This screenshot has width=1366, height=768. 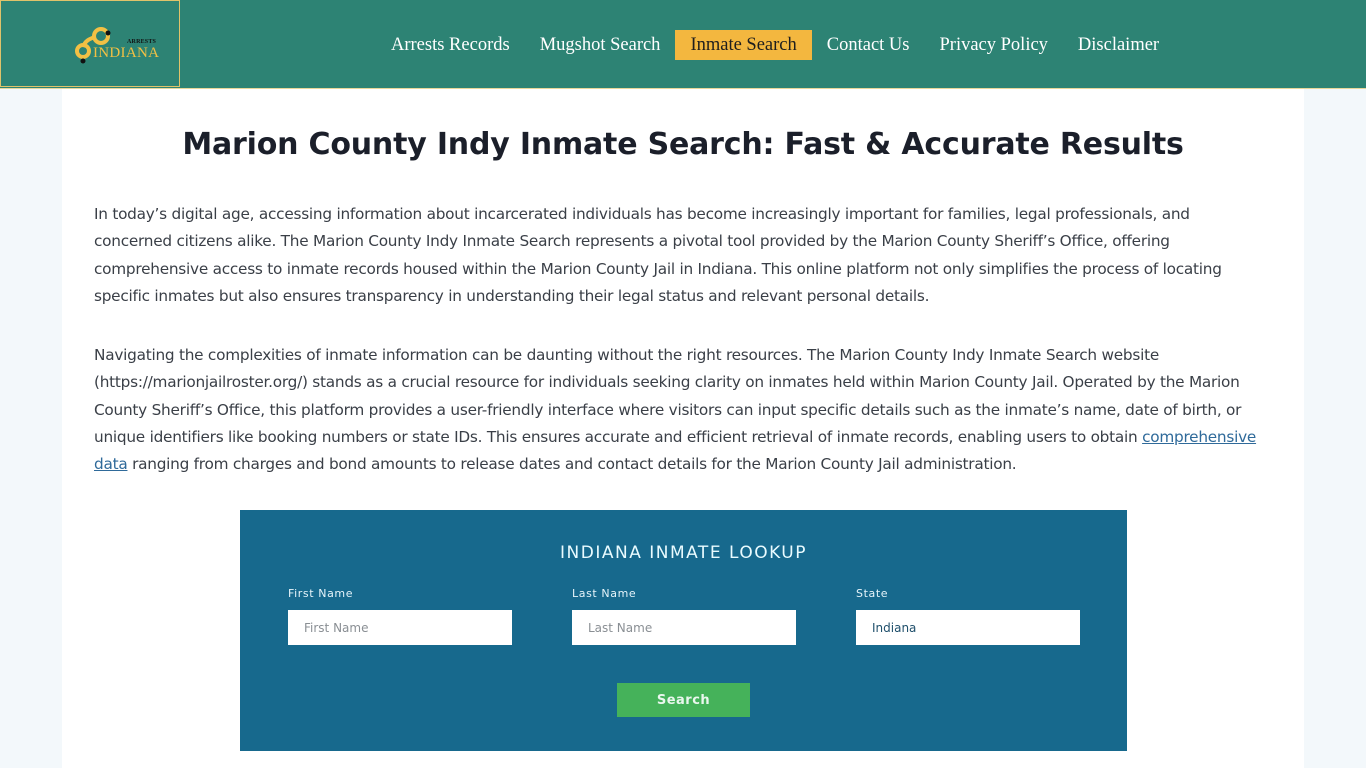 What do you see at coordinates (994, 45) in the screenshot?
I see `nav-privacy-policy: Privacy Policy` at bounding box center [994, 45].